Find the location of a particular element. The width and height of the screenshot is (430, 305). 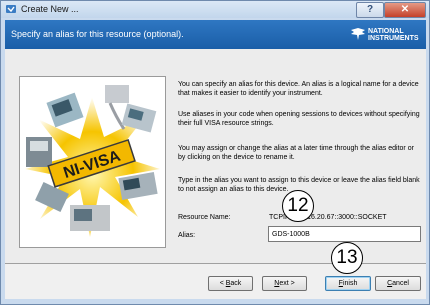

callout-13: 13 is located at coordinates (347, 258).